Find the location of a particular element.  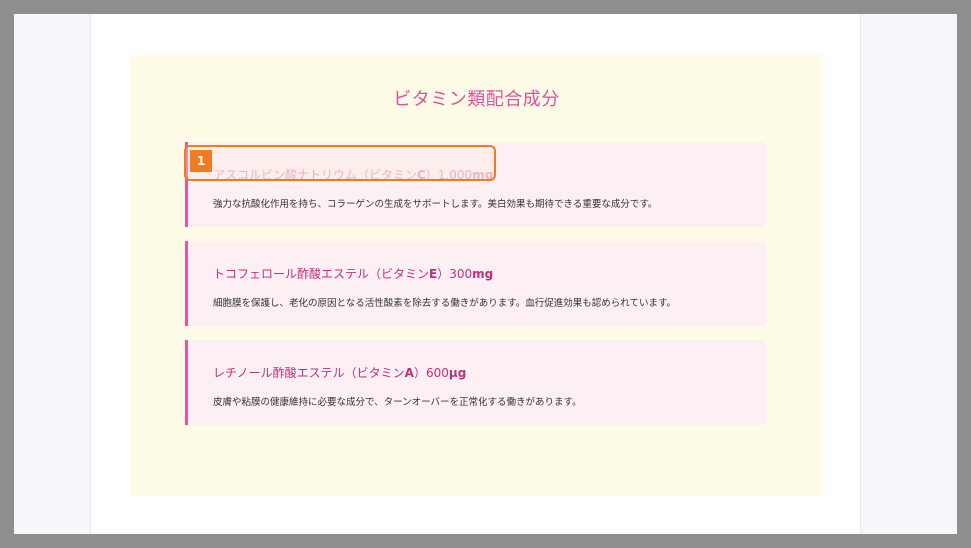

annotation-marker-badge: 1 is located at coordinates (201, 161).